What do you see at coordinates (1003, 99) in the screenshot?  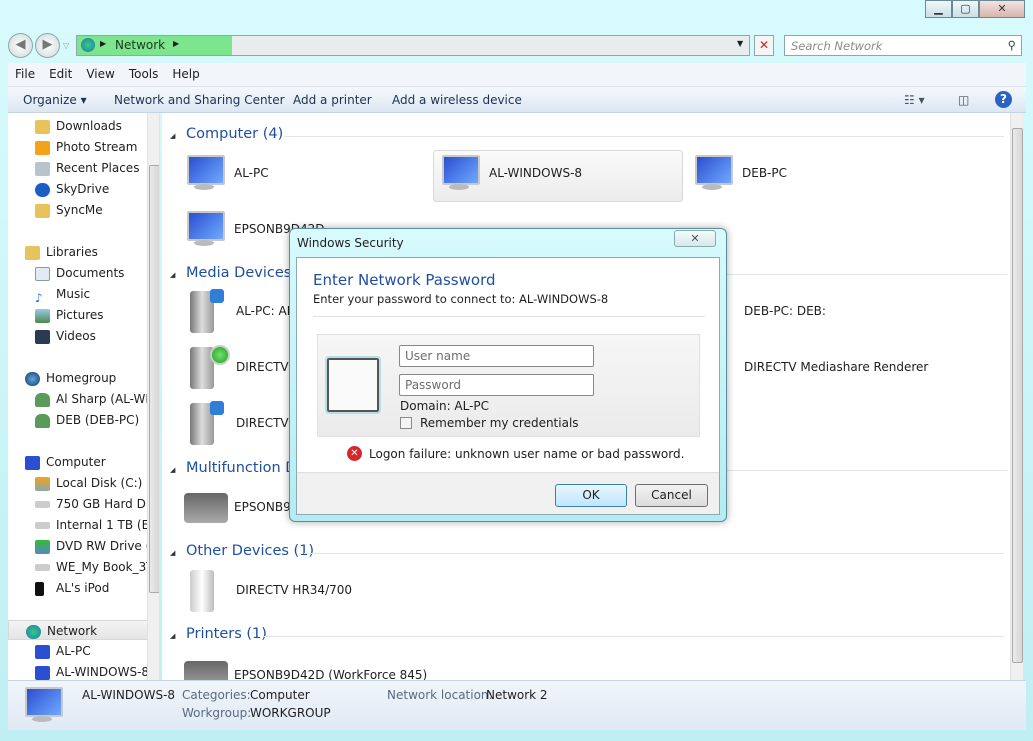 I see `help-icon: ?` at bounding box center [1003, 99].